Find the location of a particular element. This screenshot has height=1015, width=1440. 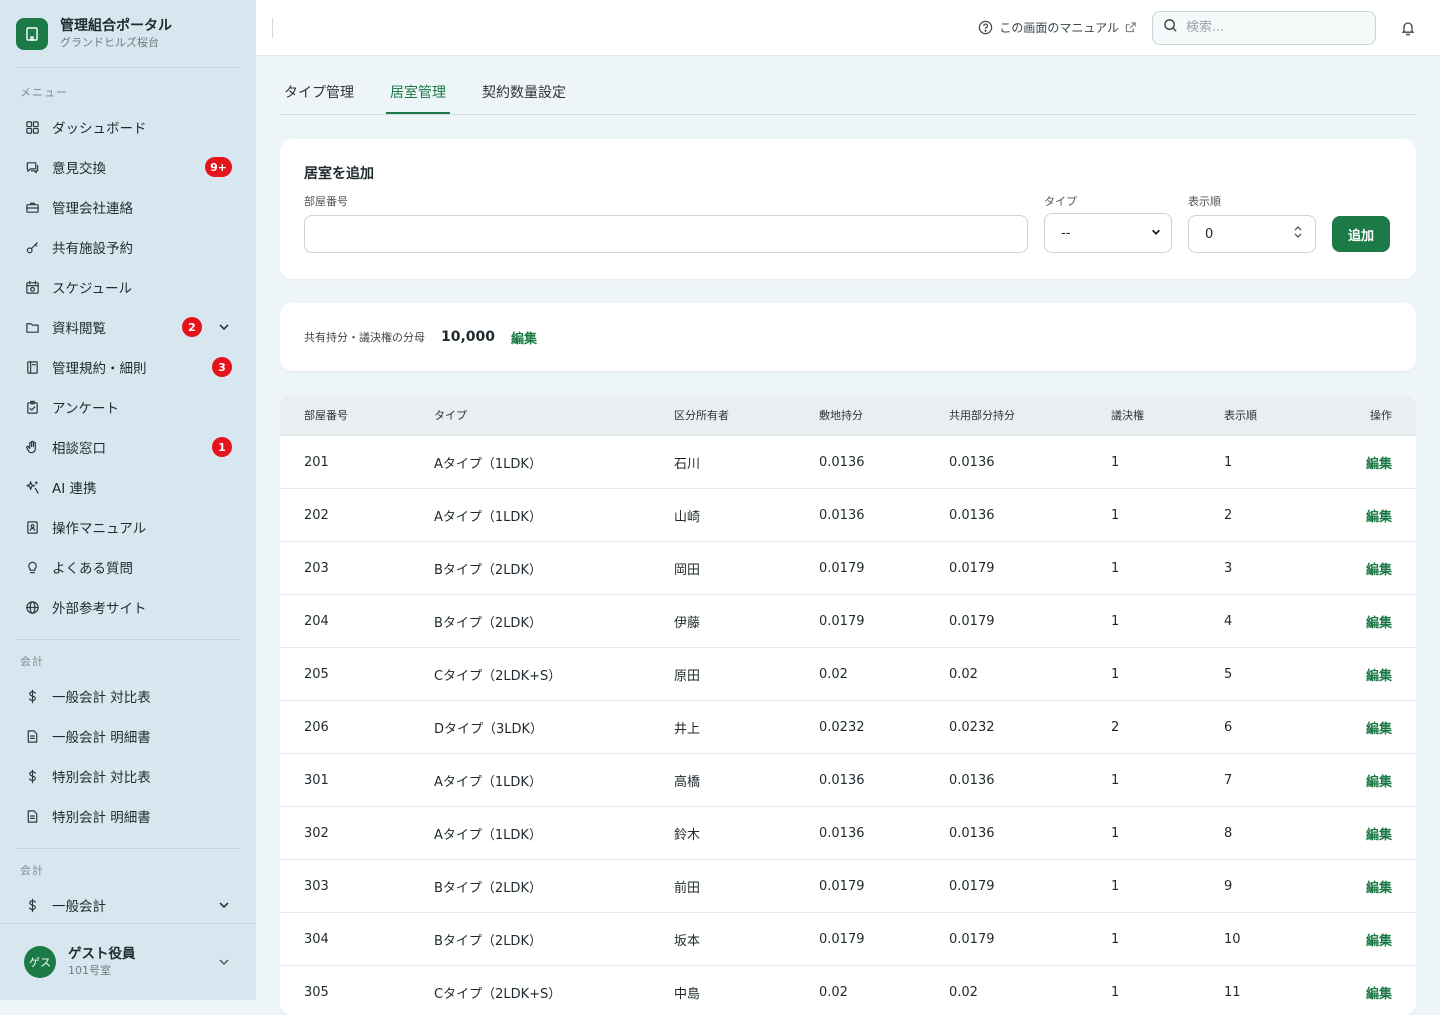

user-menu: ゲス ゲスト役員 101号室 is located at coordinates (128, 961).